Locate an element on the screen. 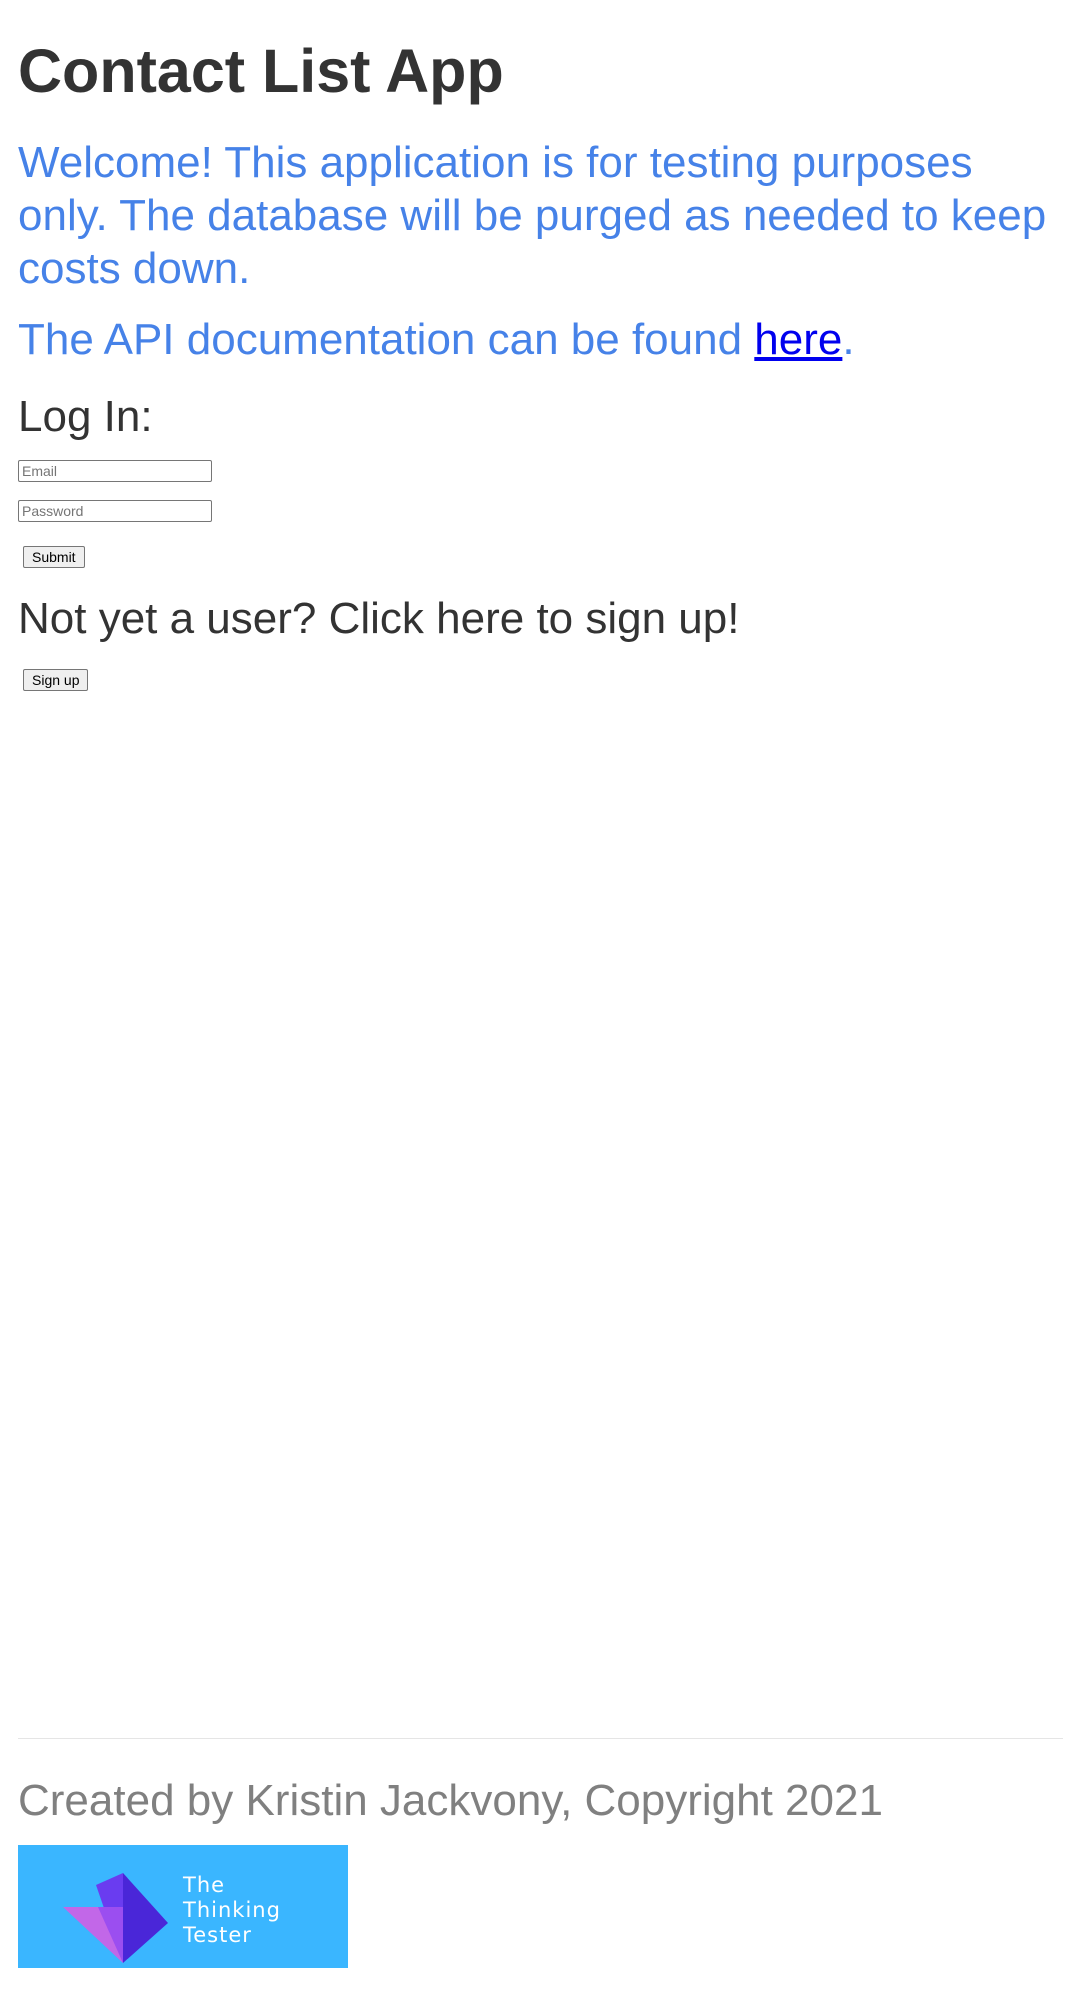 The image size is (1081, 1998). api-doc-suffix: . is located at coordinates (848, 339).